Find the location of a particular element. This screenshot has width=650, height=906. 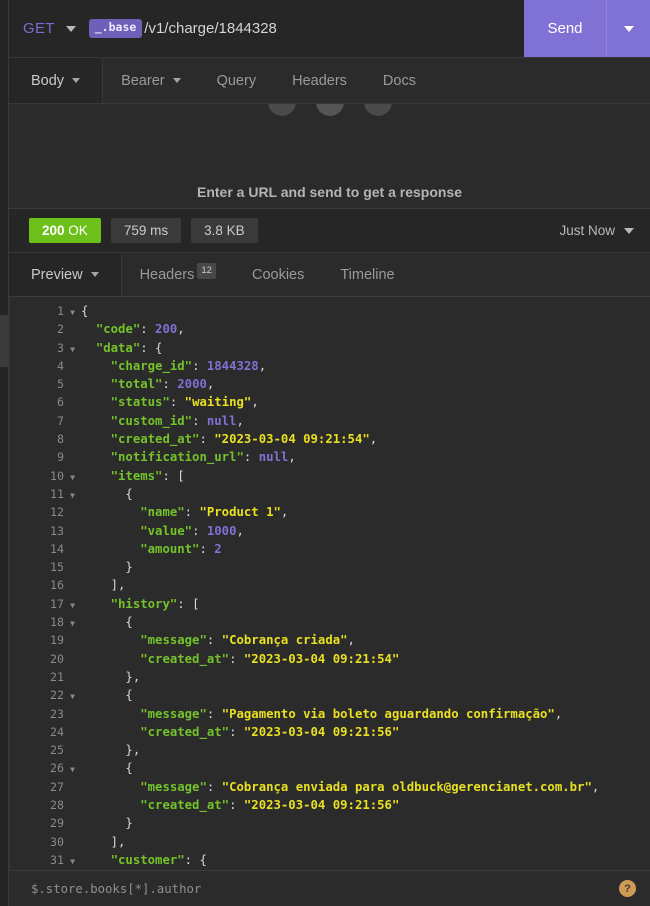

send-button: Send is located at coordinates (565, 28).